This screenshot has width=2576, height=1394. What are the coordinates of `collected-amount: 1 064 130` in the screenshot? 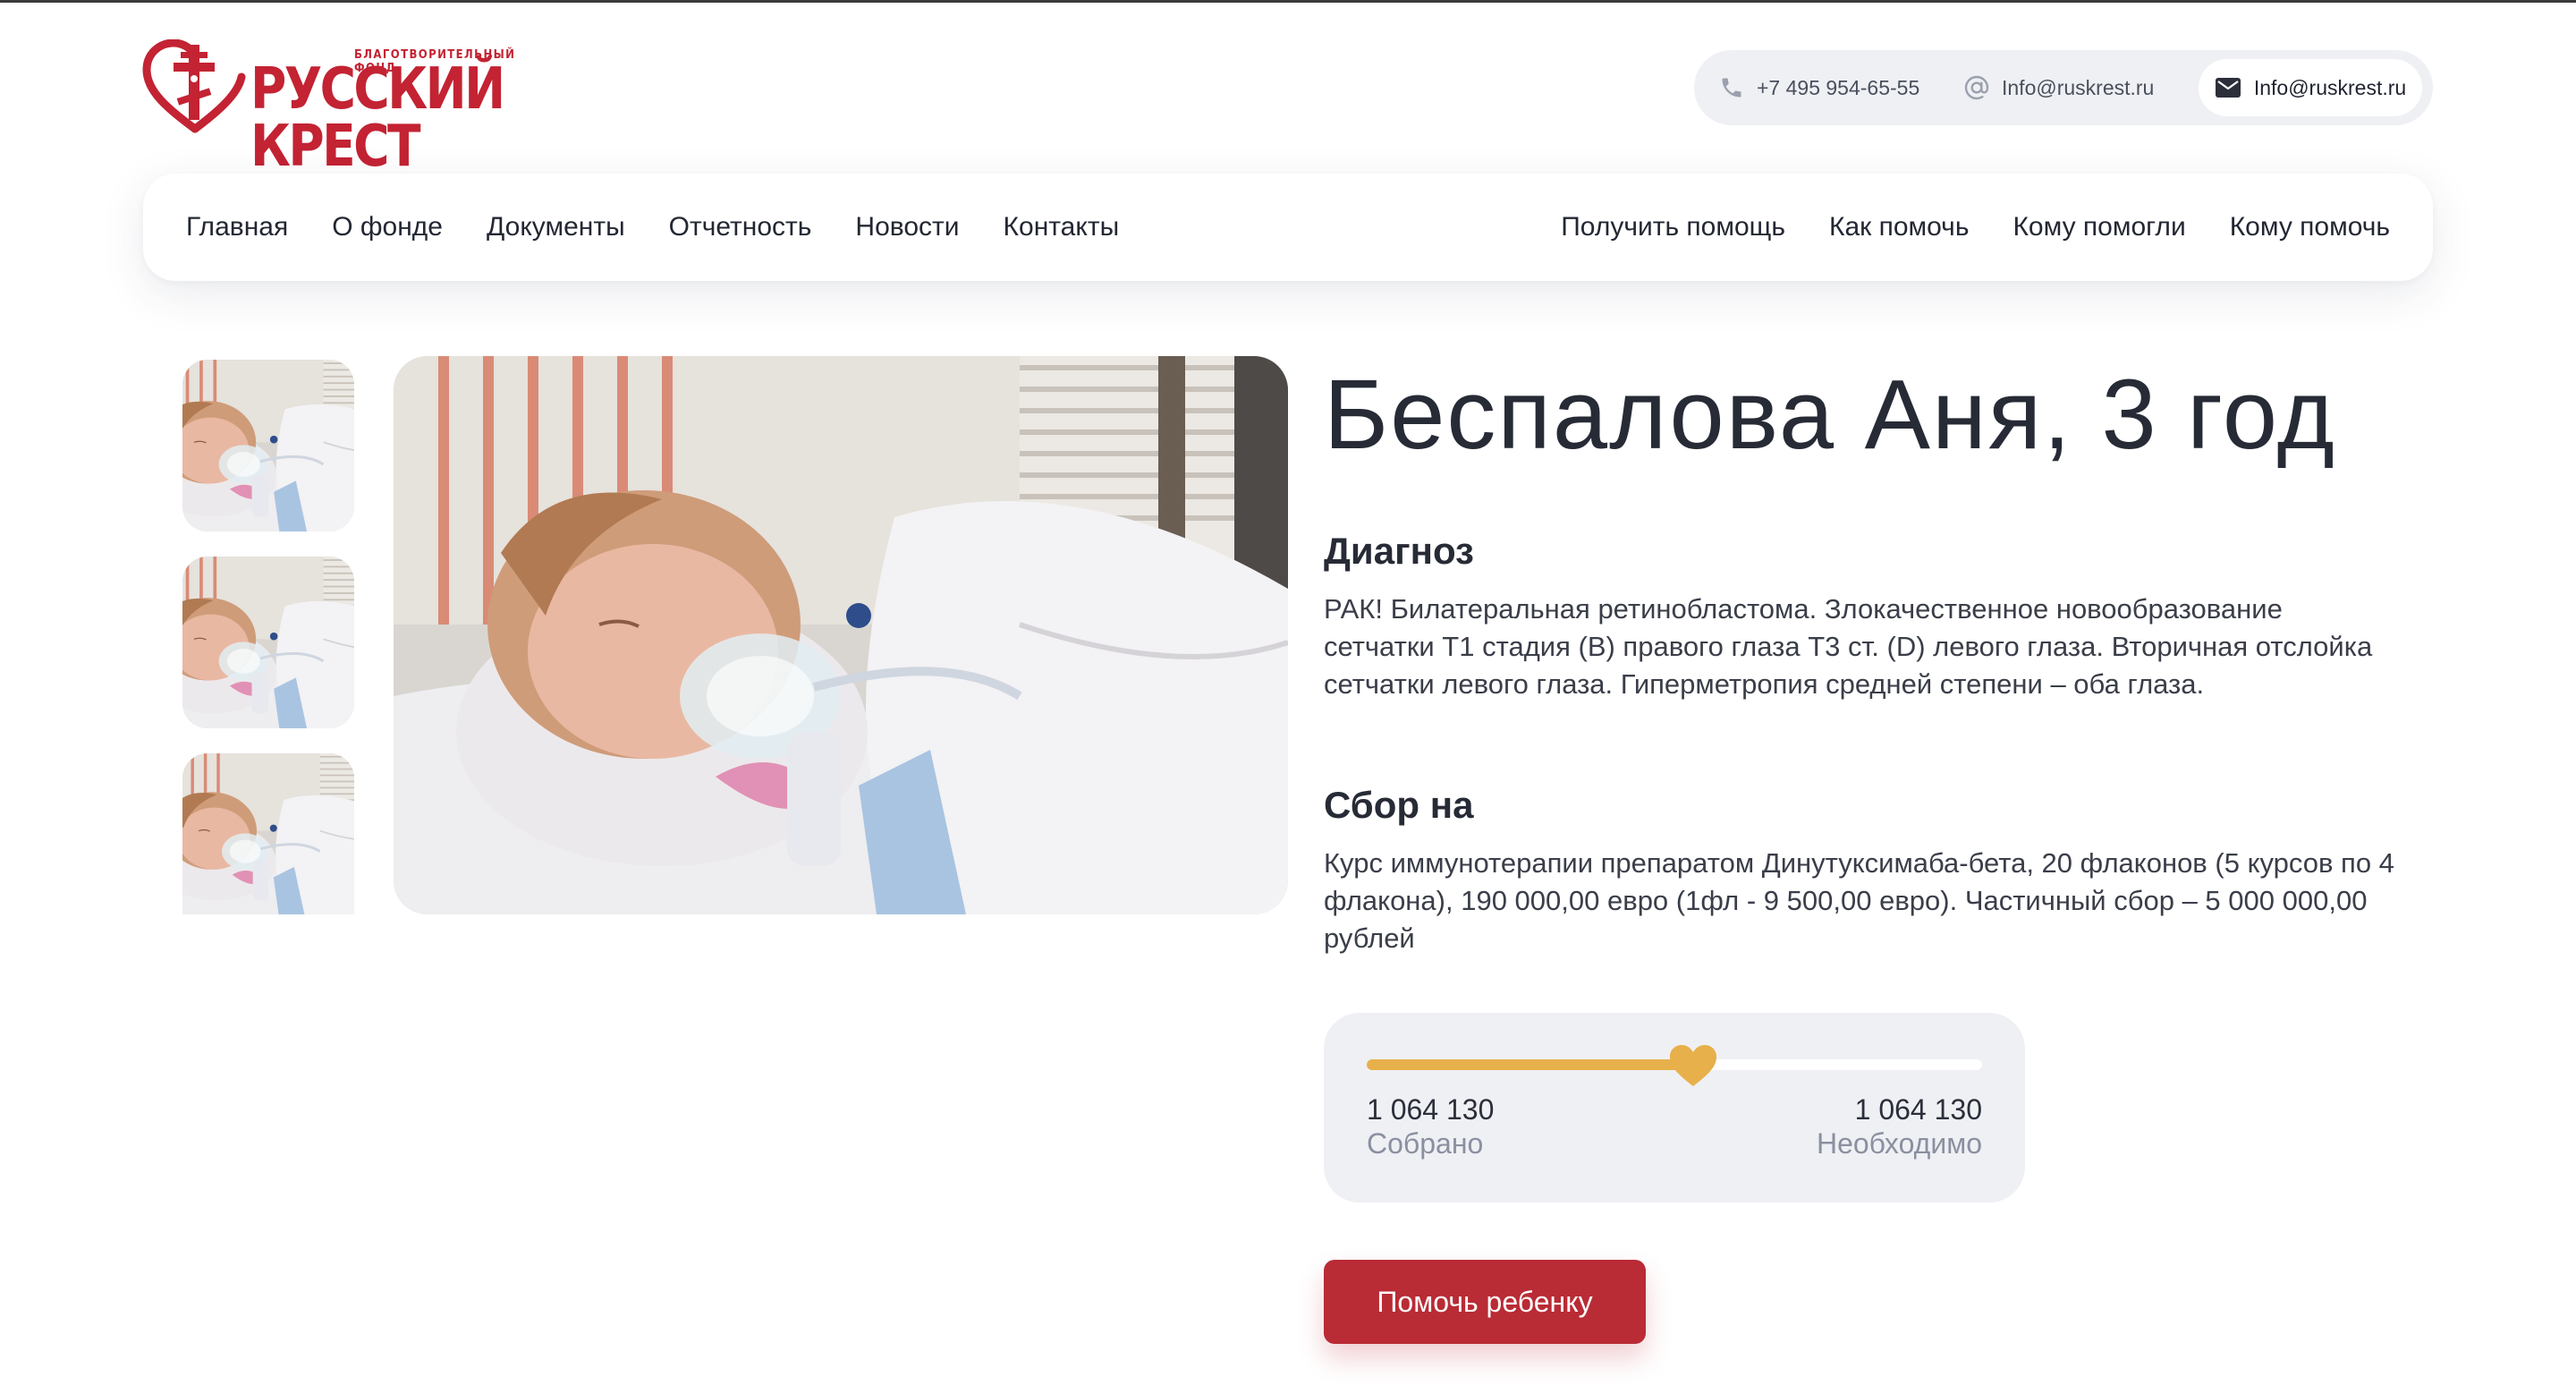 It's located at (1431, 1109).